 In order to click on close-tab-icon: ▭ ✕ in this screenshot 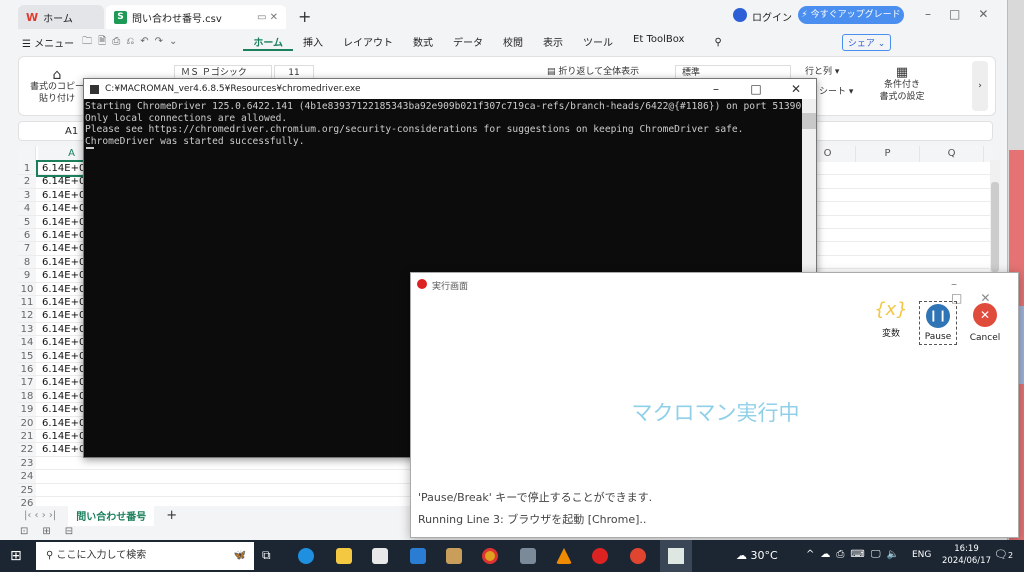, I will do `click(267, 17)`.